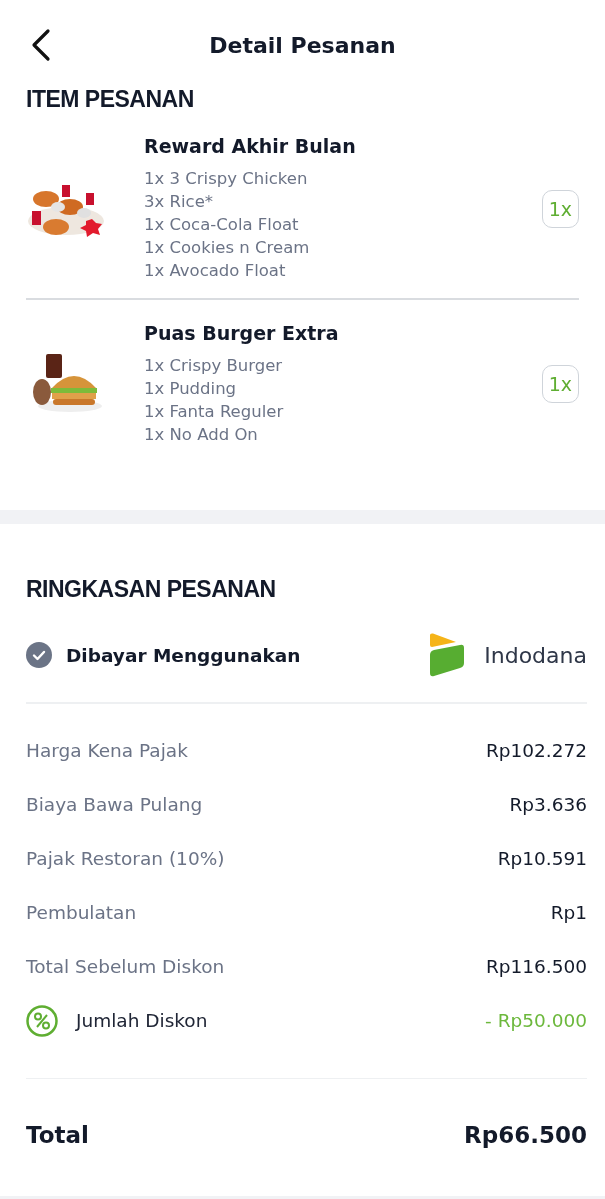 This screenshot has height=1199, width=605. Describe the element at coordinates (42, 1020) in the screenshot. I see `discount-icon` at that location.